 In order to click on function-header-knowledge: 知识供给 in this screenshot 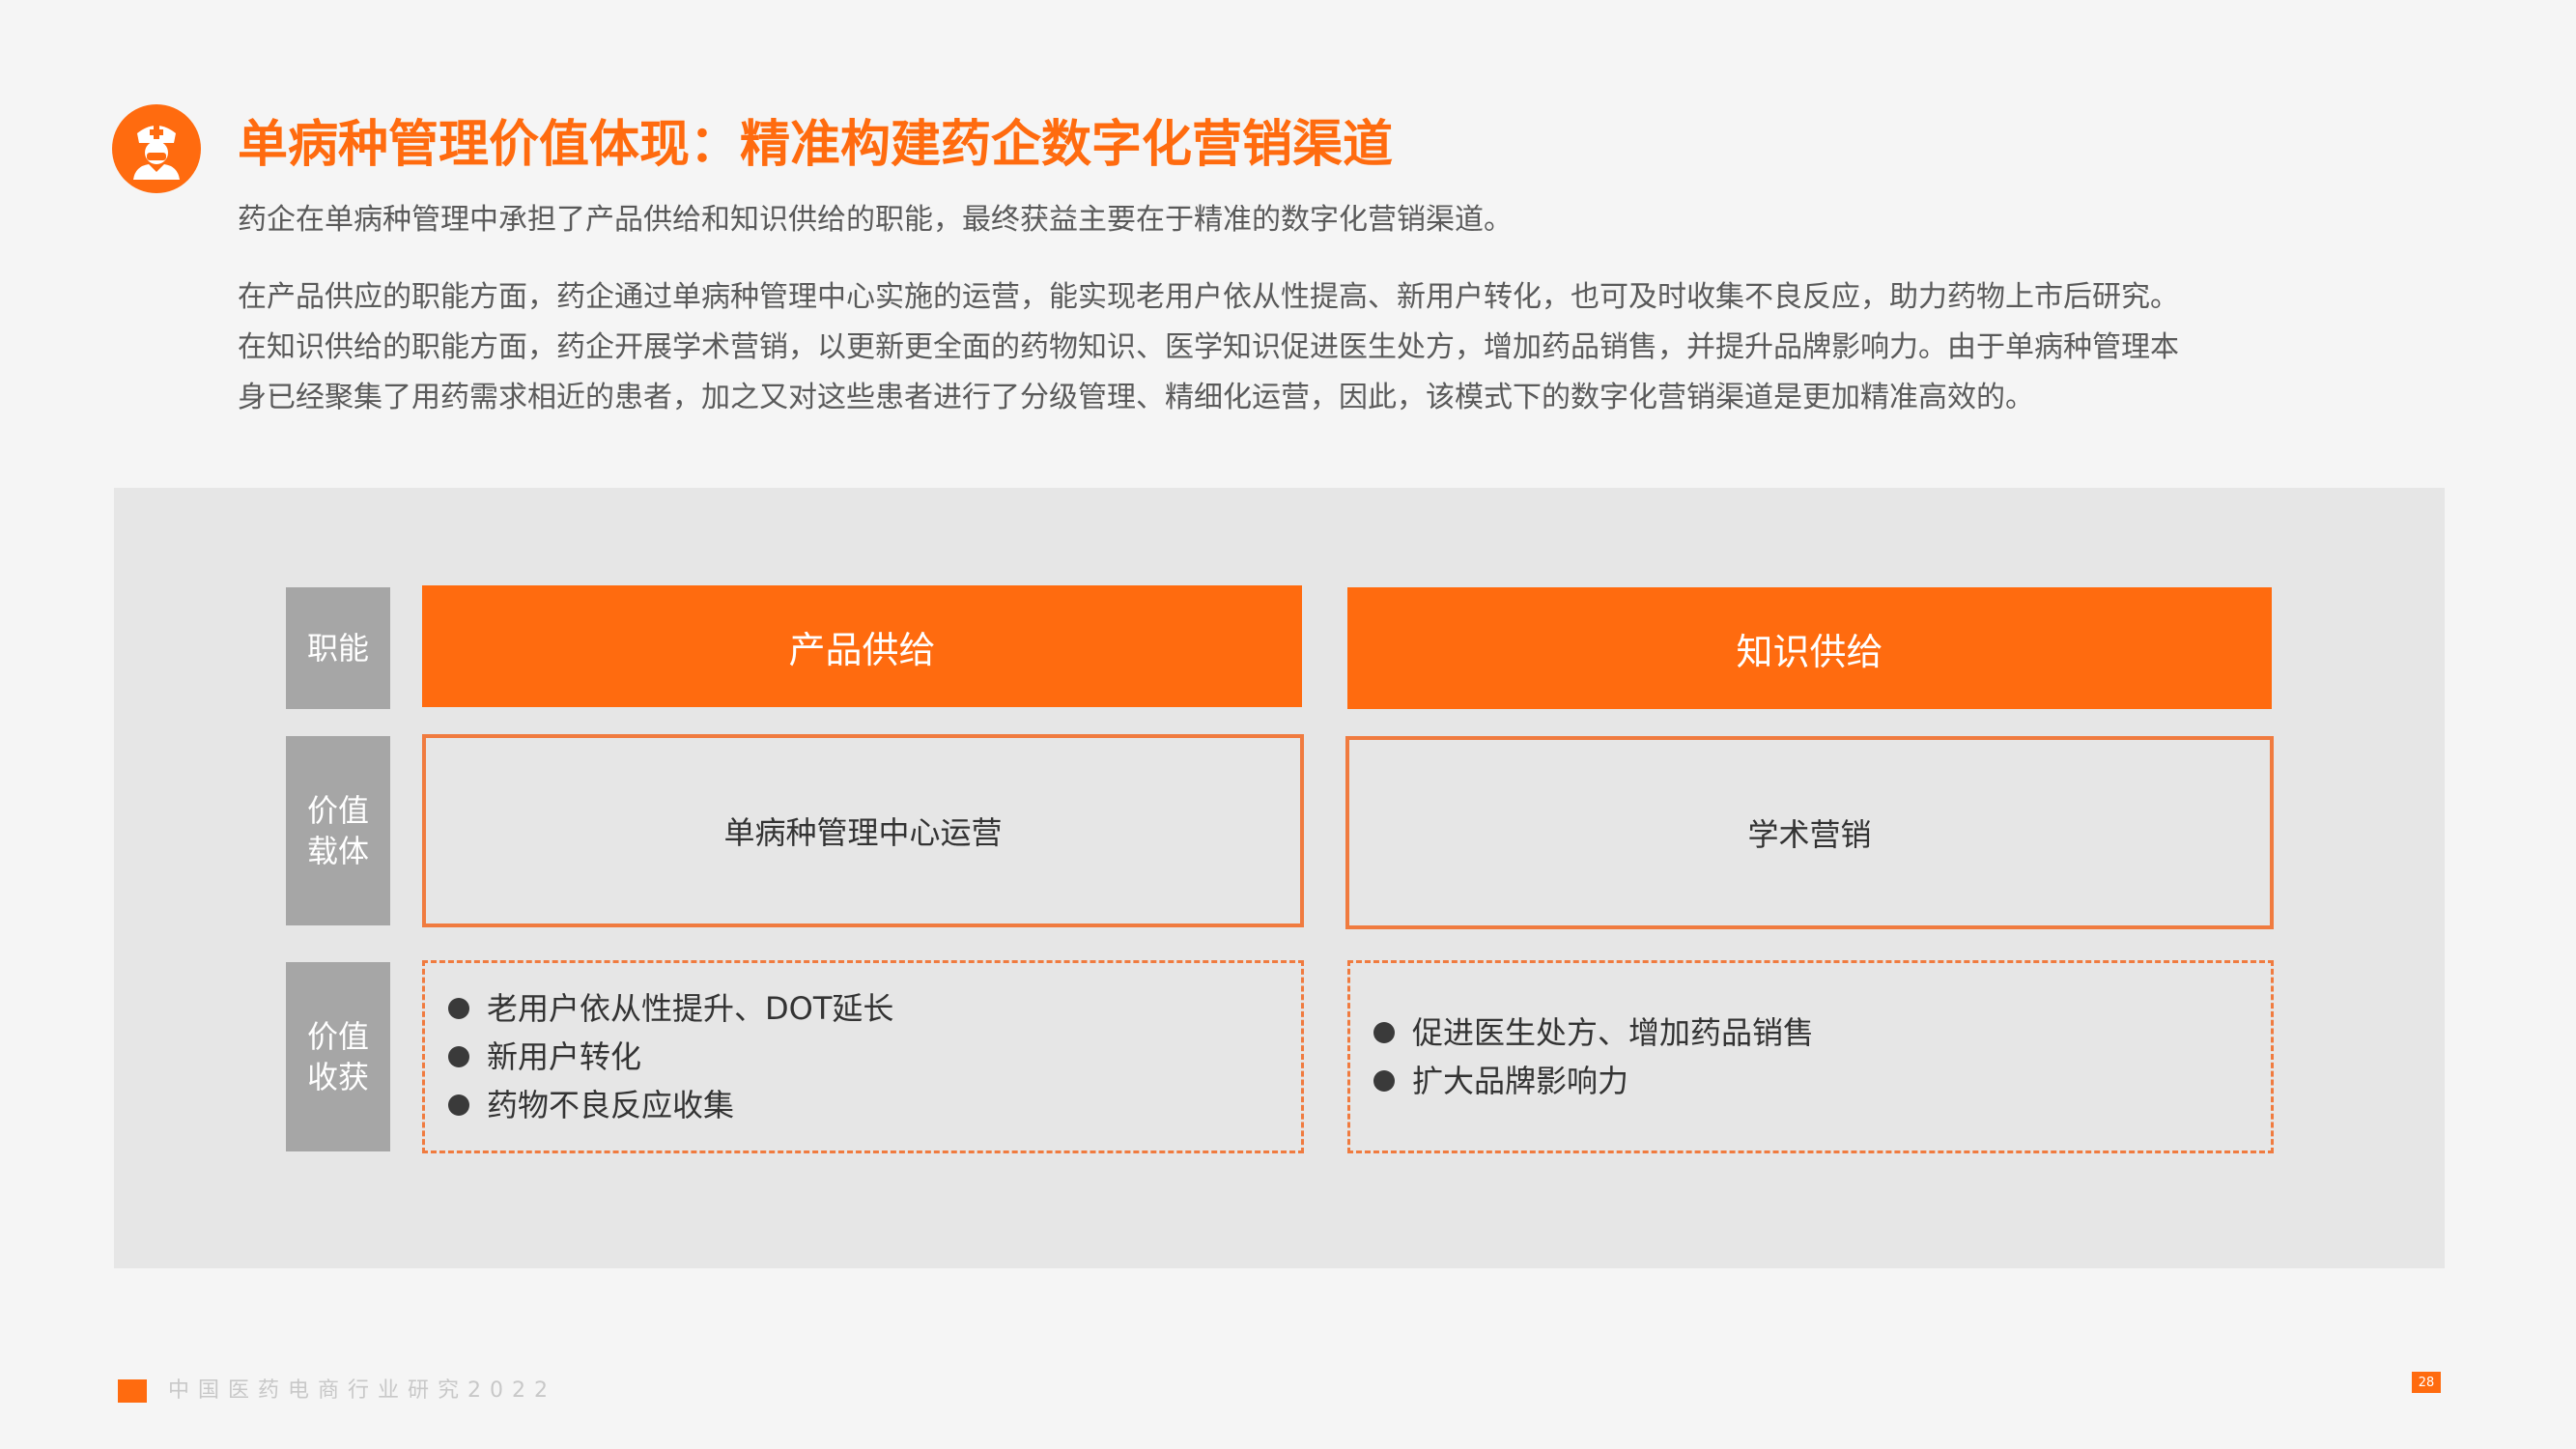, I will do `click(1809, 648)`.